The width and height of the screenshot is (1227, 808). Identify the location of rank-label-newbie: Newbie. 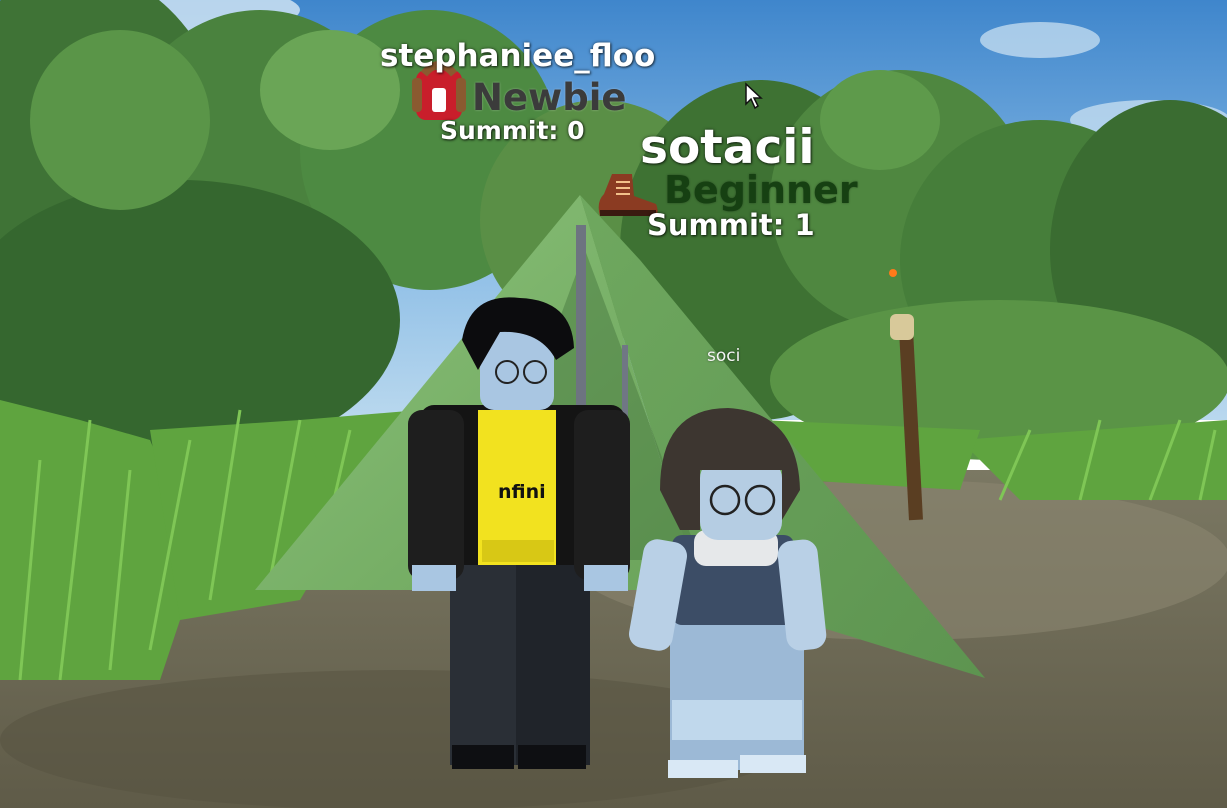
(549, 97).